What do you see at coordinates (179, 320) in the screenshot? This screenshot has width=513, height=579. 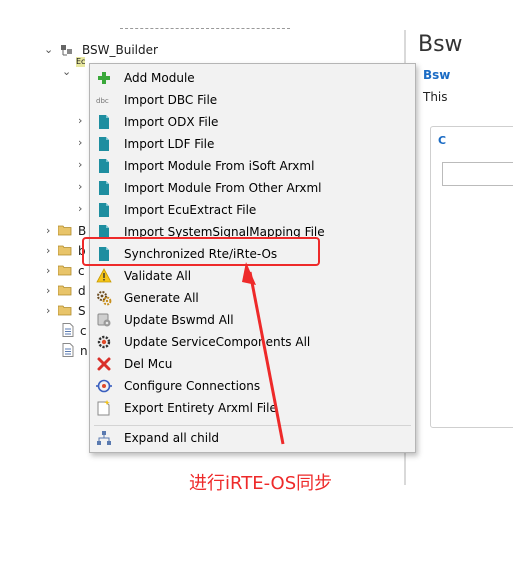 I see `menu-item-label: Update Bswmd All` at bounding box center [179, 320].